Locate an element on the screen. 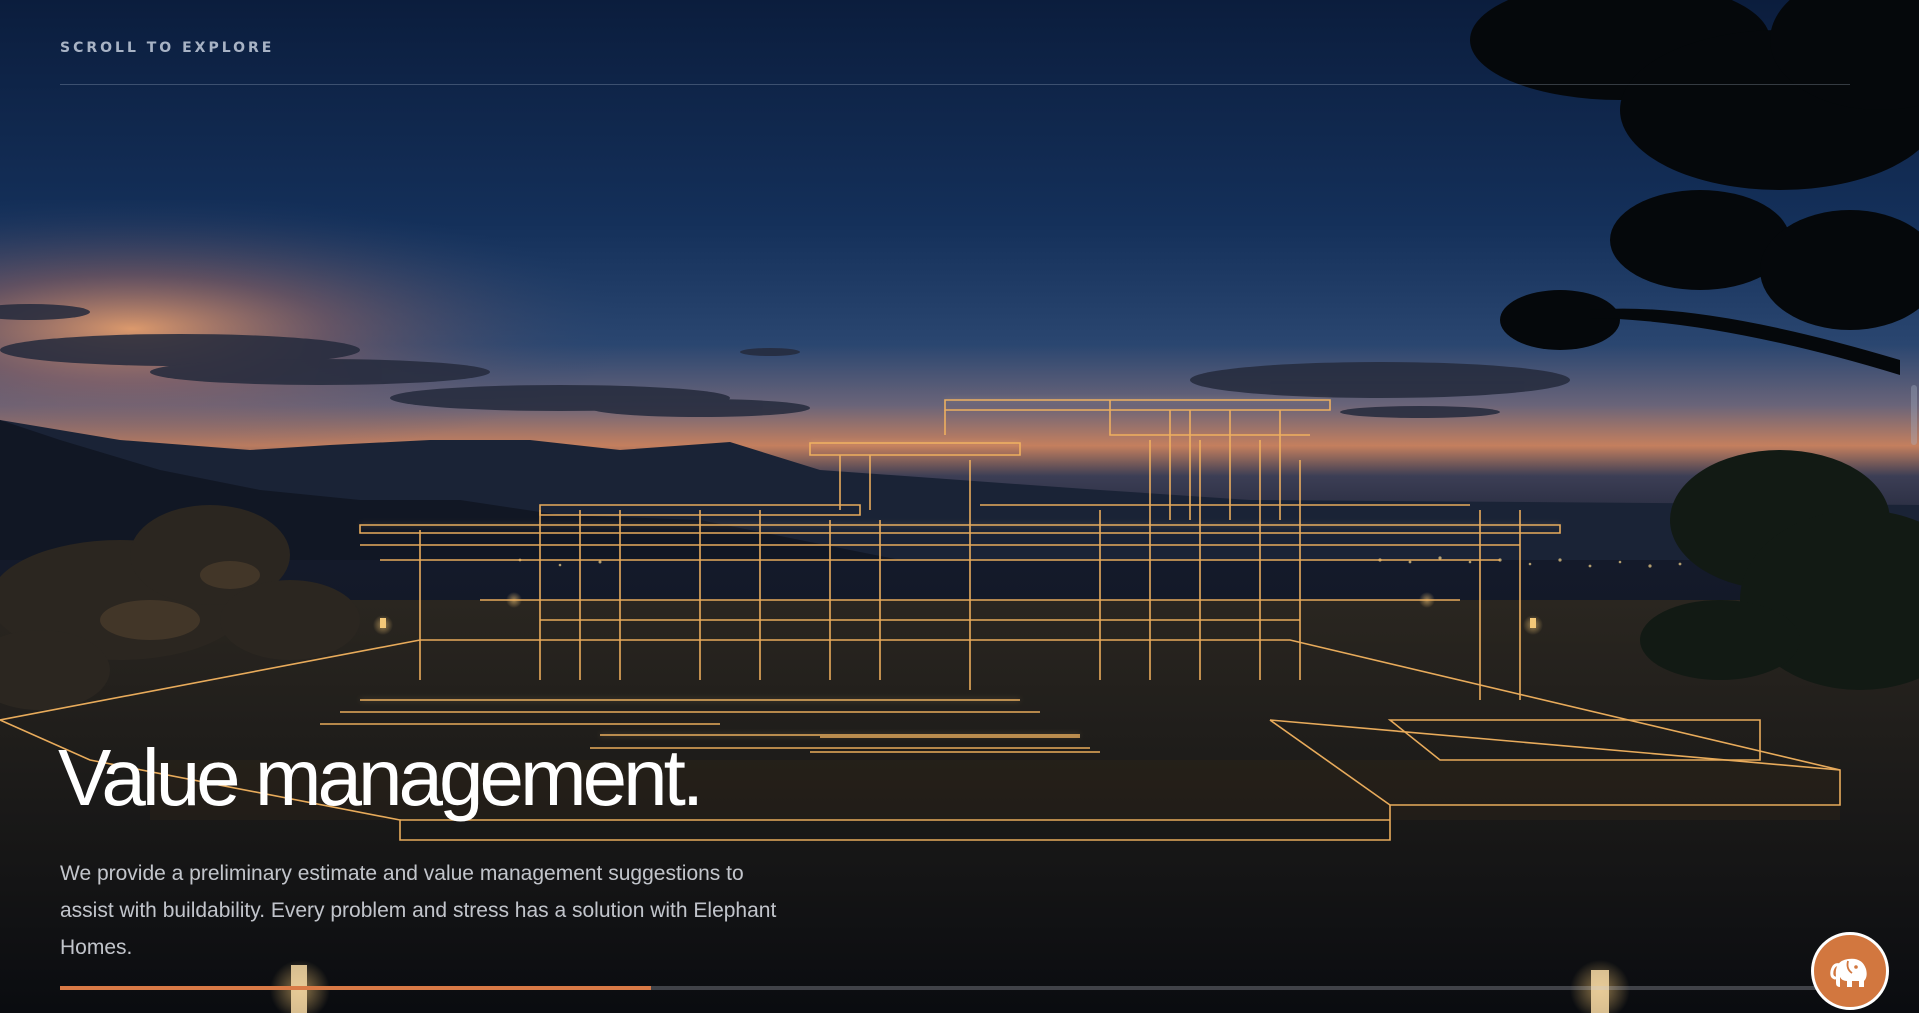 Image resolution: width=1919 pixels, height=1013 pixels. elephant-icon is located at coordinates (1848, 972).